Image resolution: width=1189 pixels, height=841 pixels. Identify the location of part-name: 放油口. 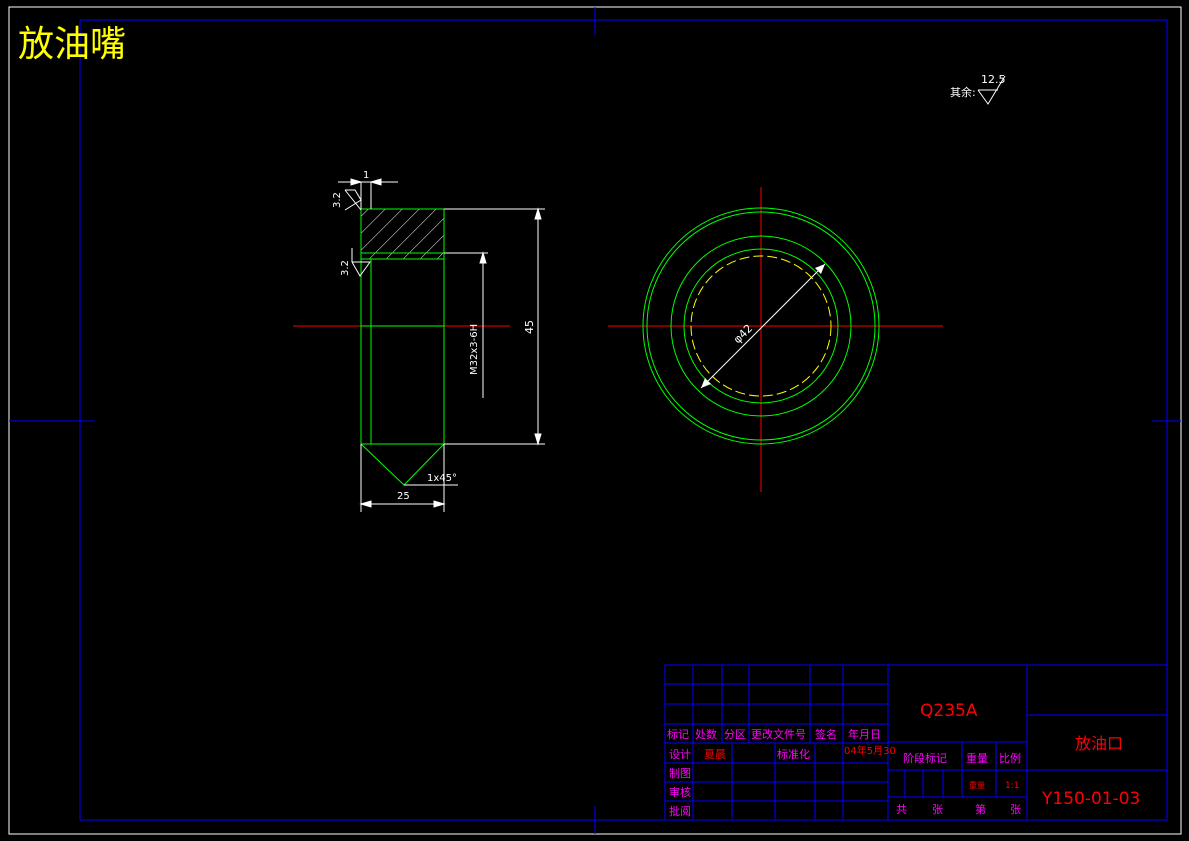
(1099, 743).